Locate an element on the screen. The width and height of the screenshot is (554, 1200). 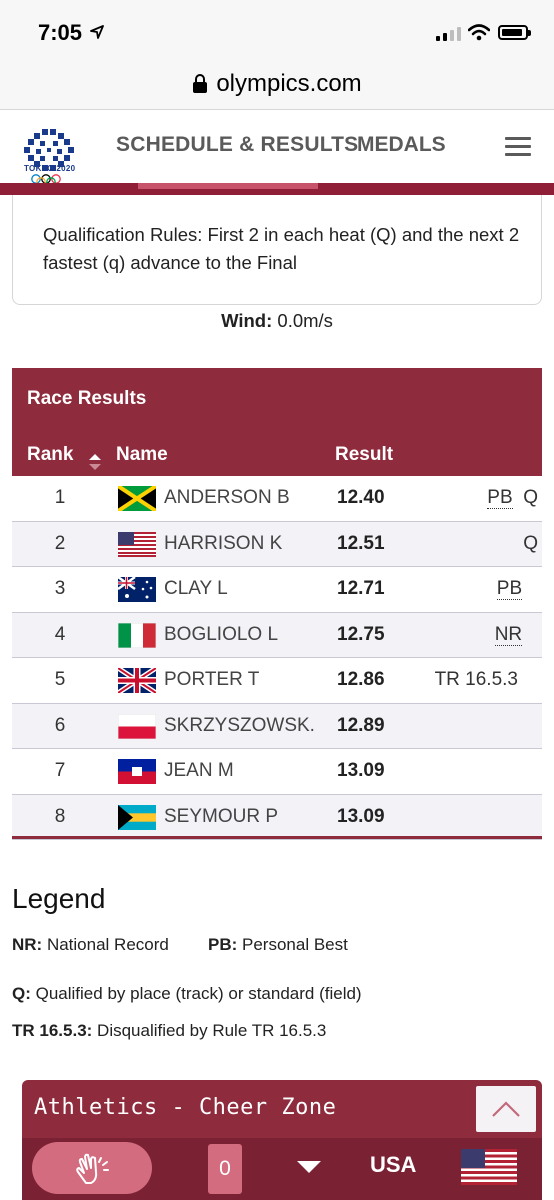
legend-key: Q: is located at coordinates (21, 993).